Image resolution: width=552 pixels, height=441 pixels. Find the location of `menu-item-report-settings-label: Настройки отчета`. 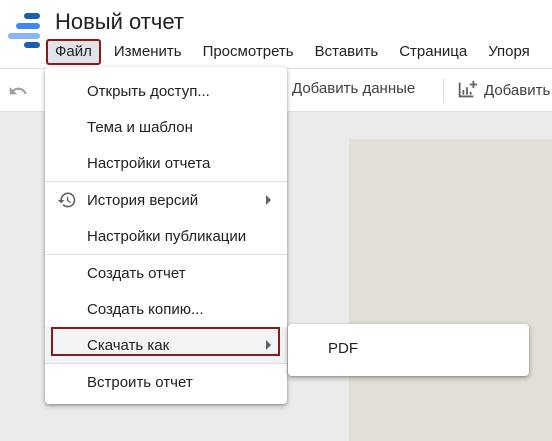

menu-item-report-settings-label: Настройки отчета is located at coordinates (149, 163).